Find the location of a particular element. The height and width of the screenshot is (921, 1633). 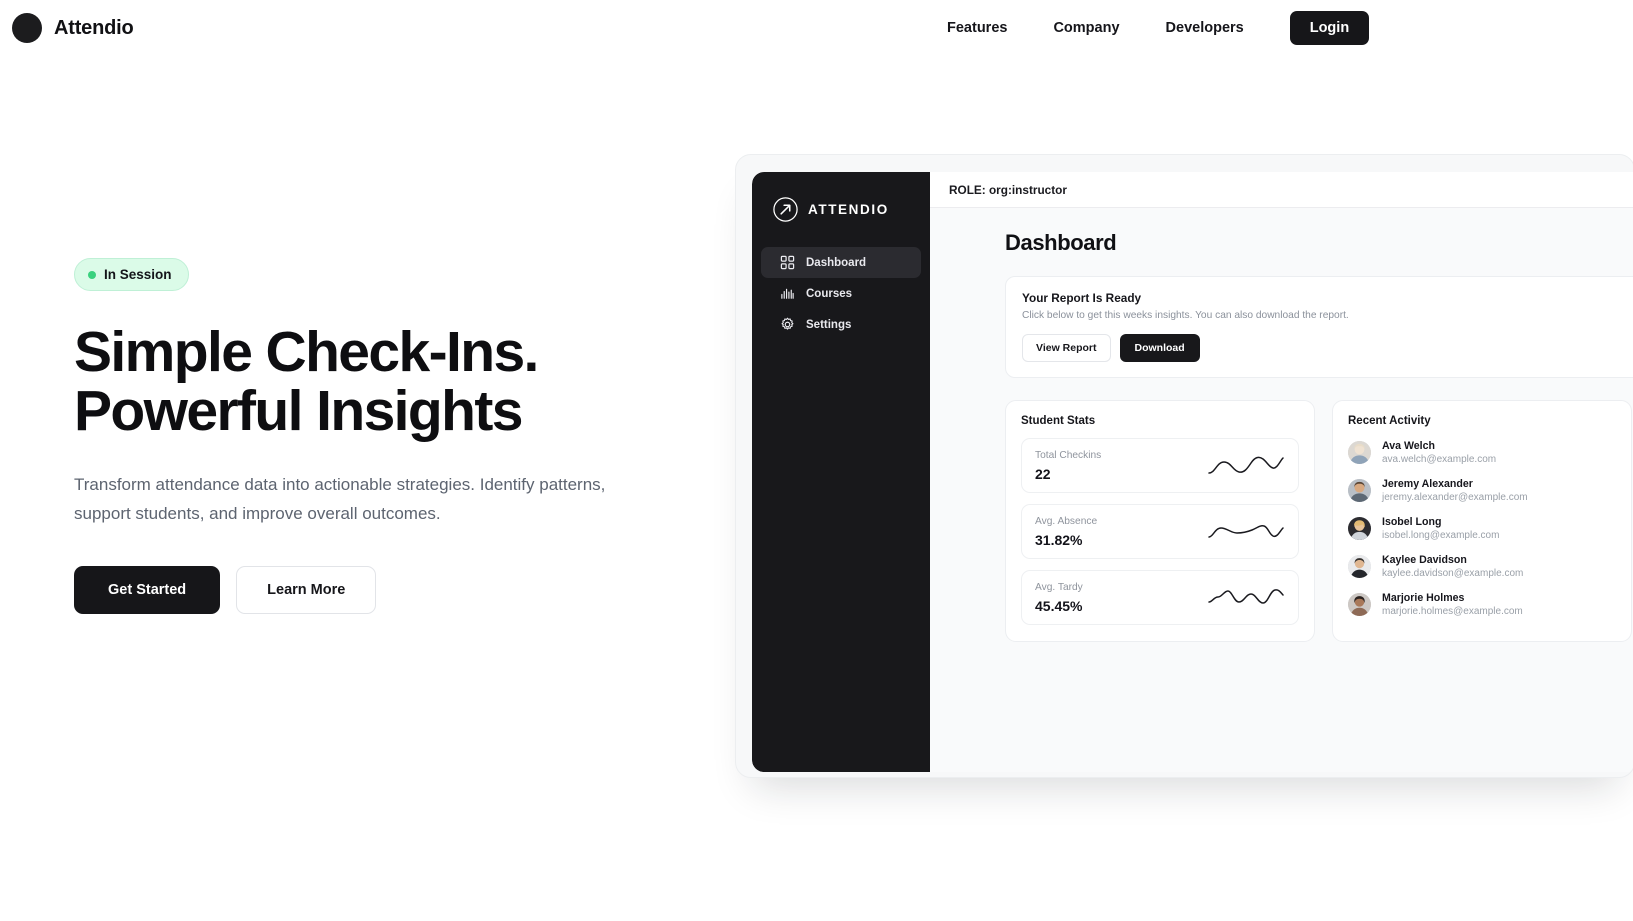

stat-value: 45.45% is located at coordinates (1059, 605).